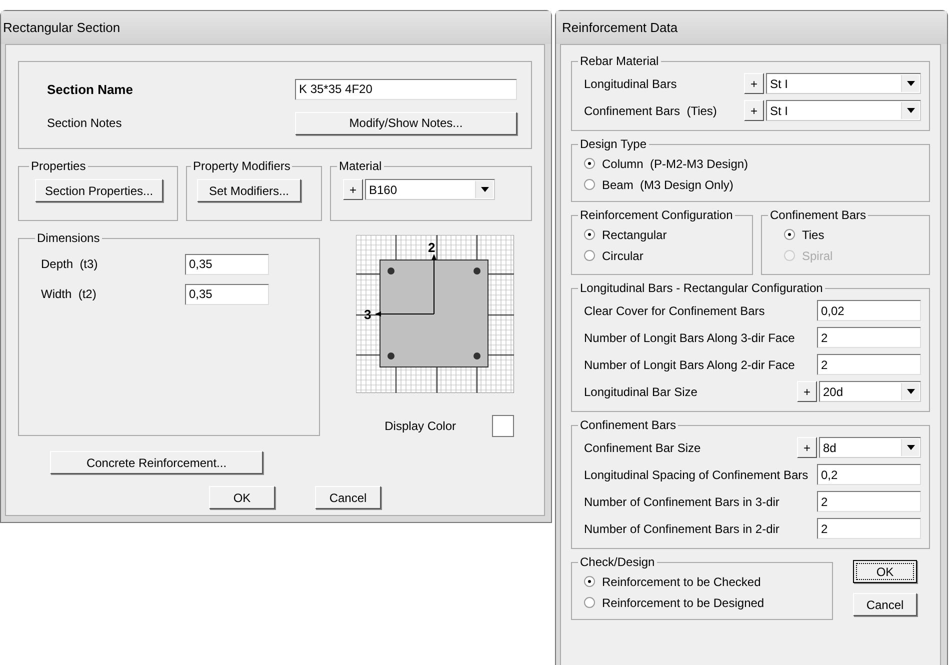 The height and width of the screenshot is (665, 950). I want to click on radio-label: Reinforcement to be Designed, so click(683, 603).